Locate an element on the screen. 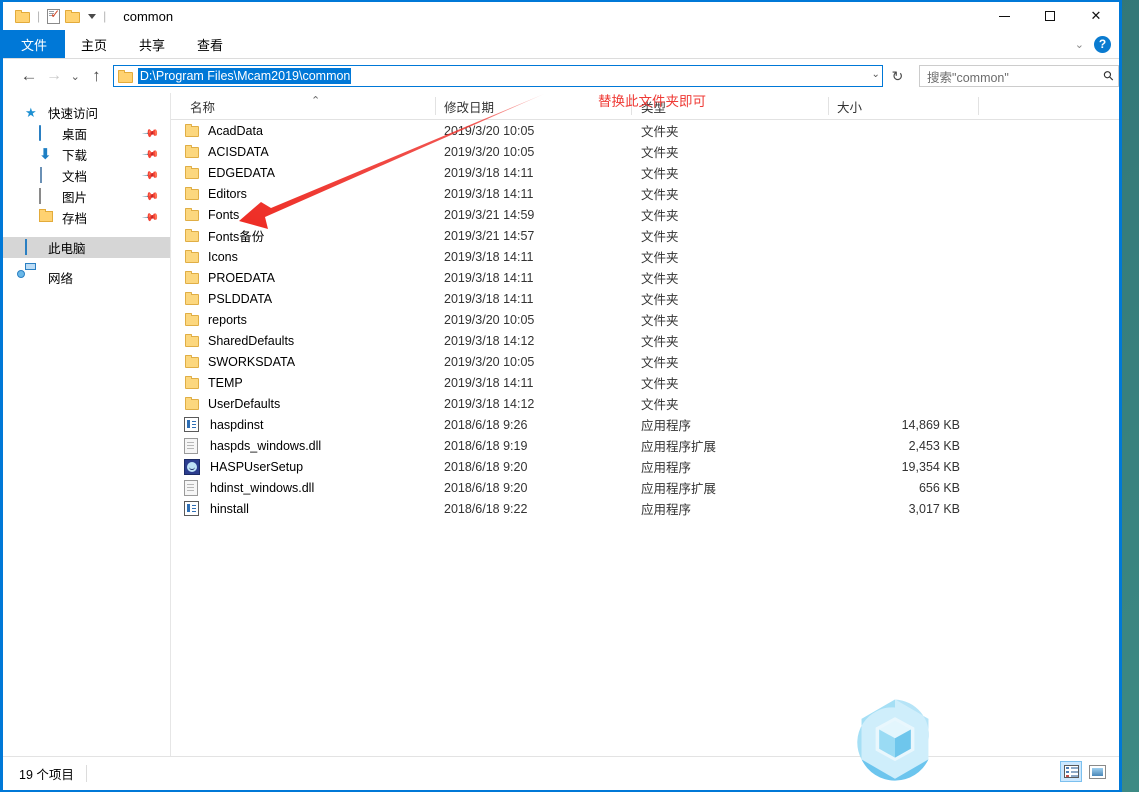  column-divider is located at coordinates (978, 106).